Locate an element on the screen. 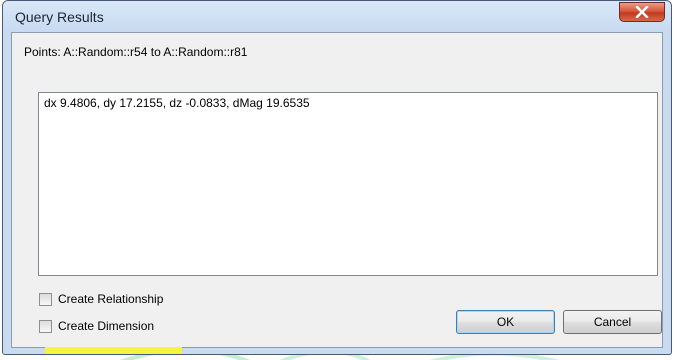 The image size is (673, 360). ok-button: OK is located at coordinates (505, 322).